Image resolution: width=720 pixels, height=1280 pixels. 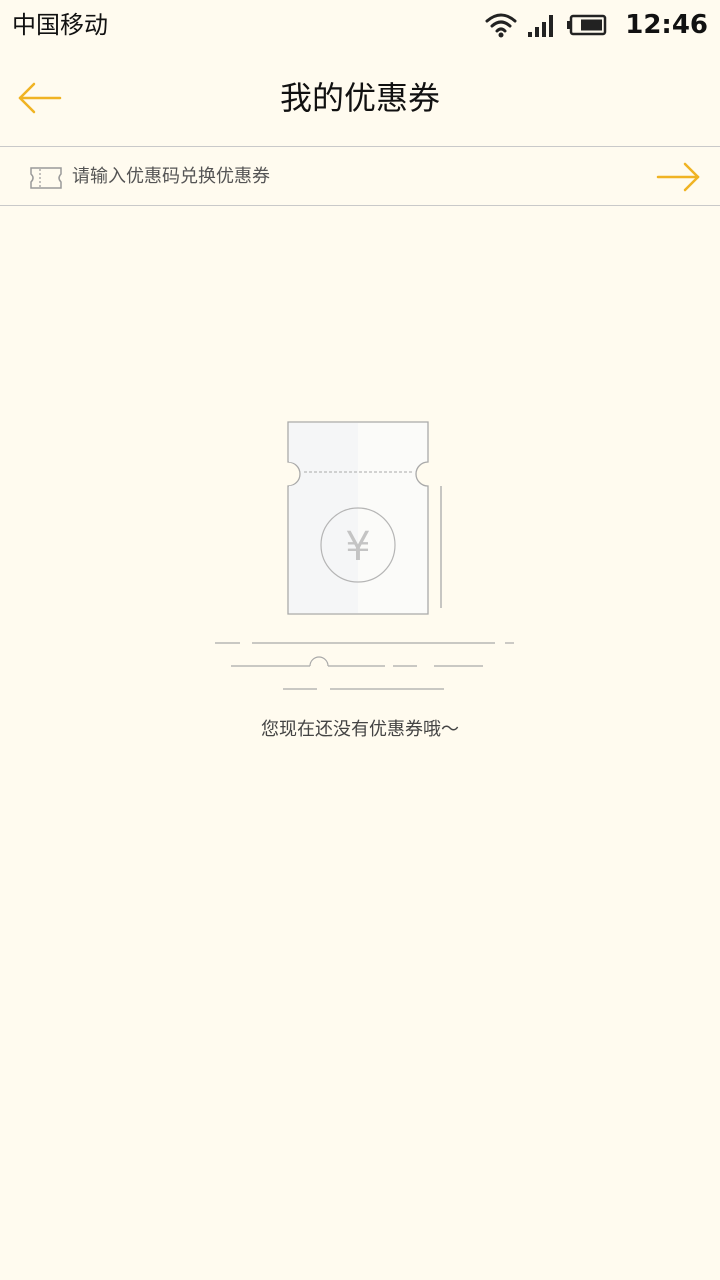 I want to click on redeem-code-row, so click(x=360, y=176).